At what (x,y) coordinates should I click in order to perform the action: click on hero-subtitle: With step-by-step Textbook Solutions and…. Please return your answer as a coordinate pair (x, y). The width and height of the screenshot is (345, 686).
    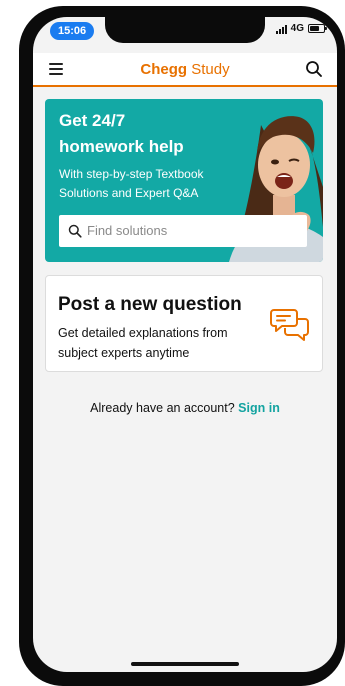
    Looking at the image, I should click on (131, 183).